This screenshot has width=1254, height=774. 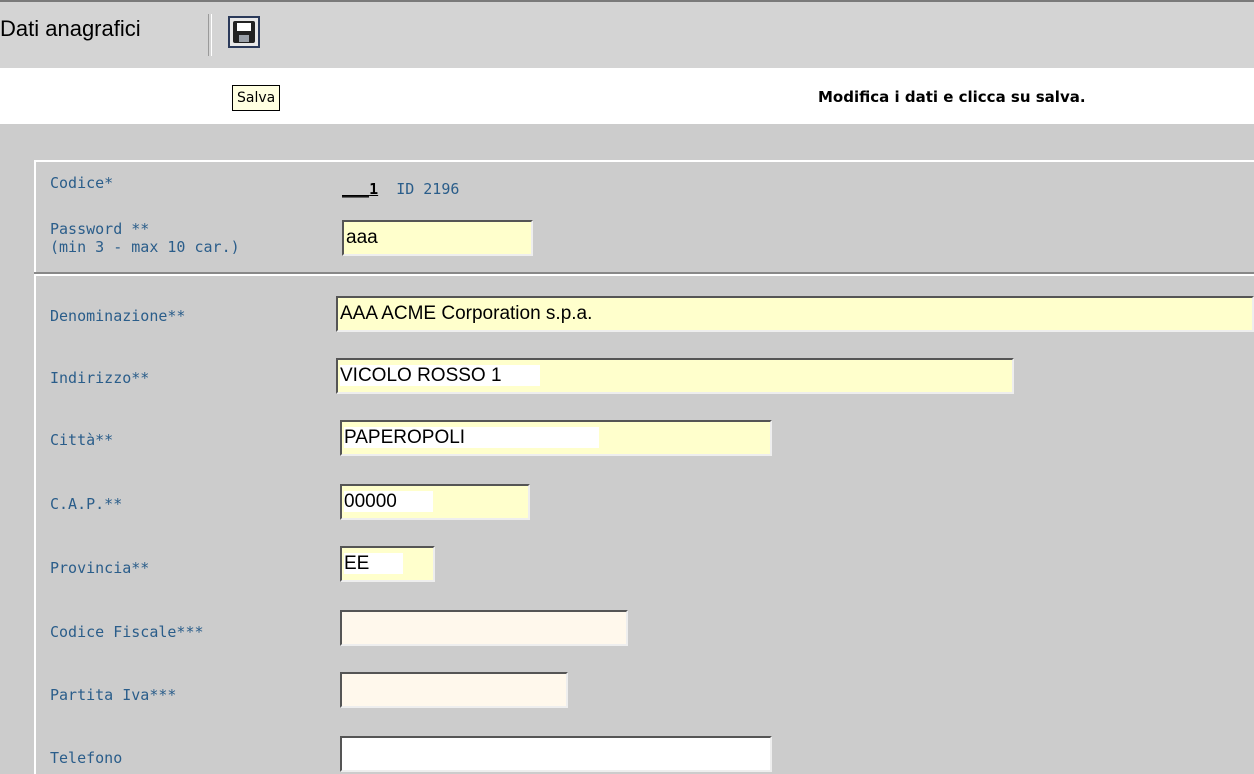 What do you see at coordinates (387, 564) in the screenshot?
I see `provincia-field: EE` at bounding box center [387, 564].